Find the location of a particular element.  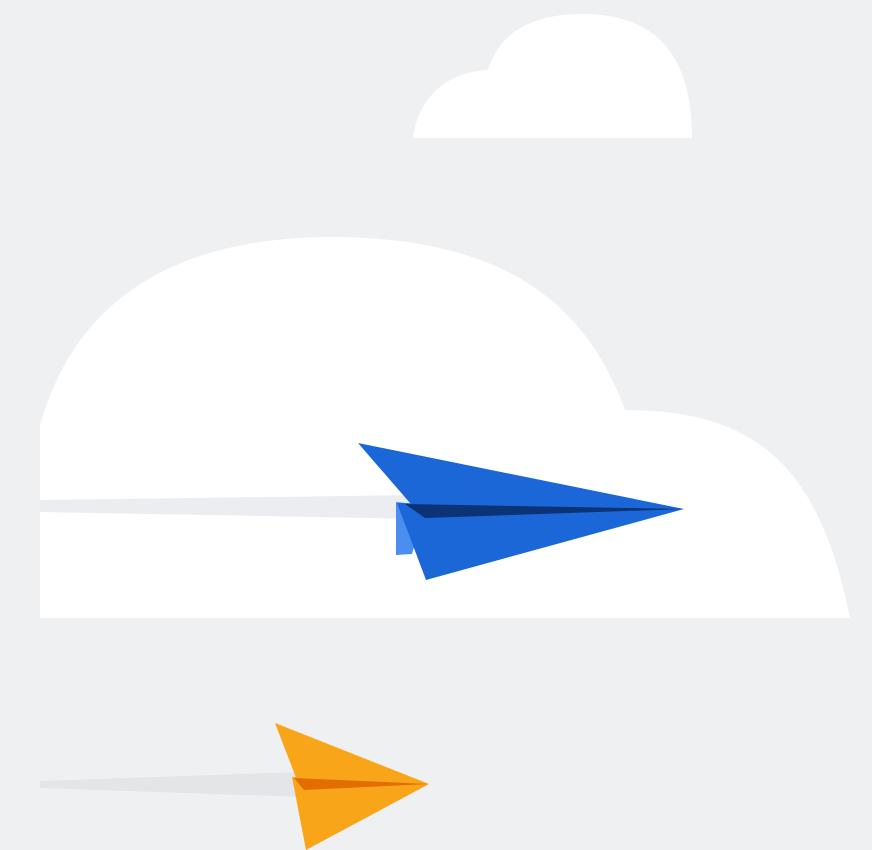

small-cloud is located at coordinates (552, 76).